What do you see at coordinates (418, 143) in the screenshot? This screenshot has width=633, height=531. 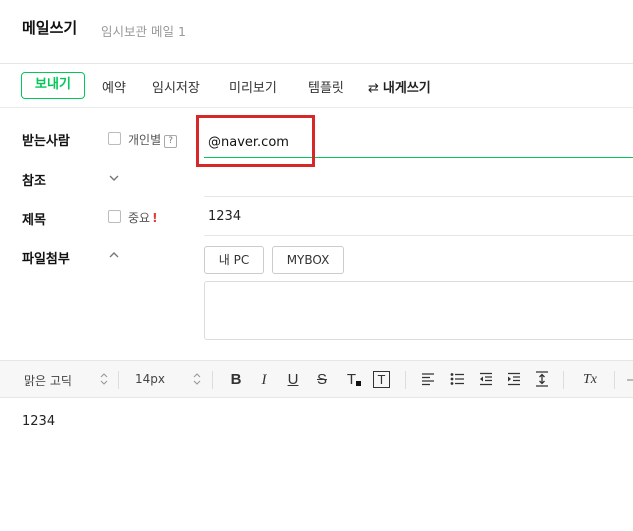 I see `recipient-input` at bounding box center [418, 143].